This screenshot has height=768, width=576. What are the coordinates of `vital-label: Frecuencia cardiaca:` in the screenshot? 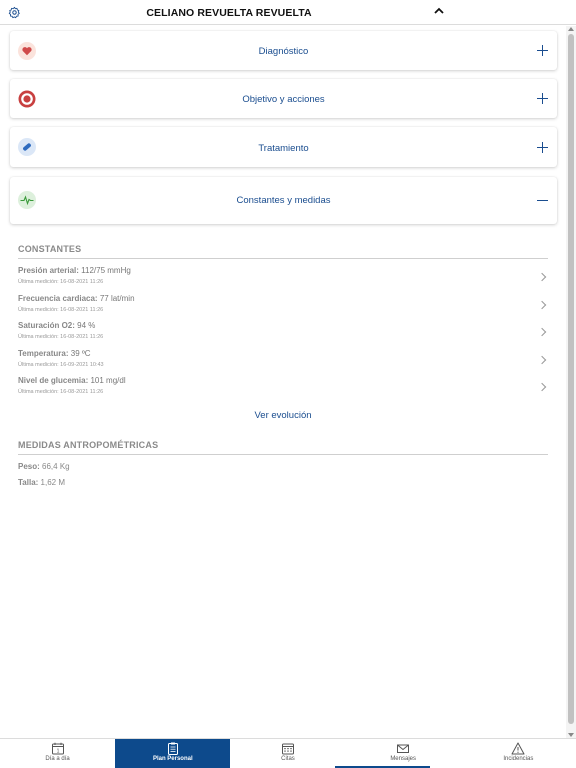 It's located at (58, 298).